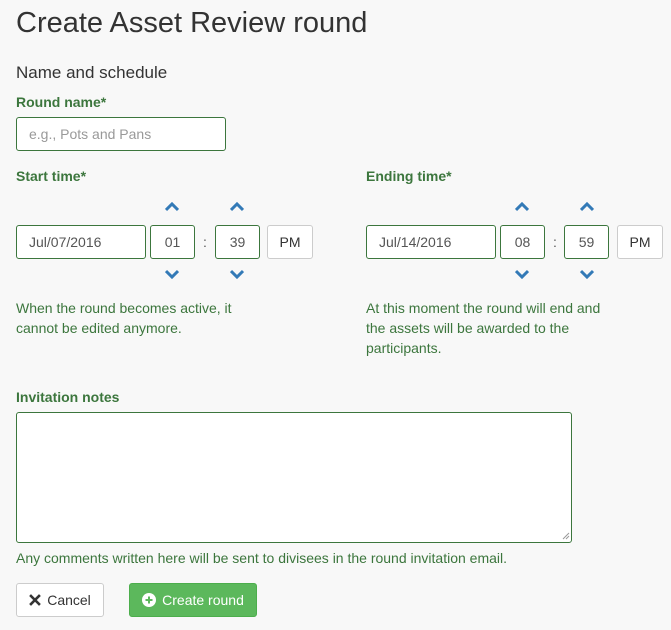 The width and height of the screenshot is (671, 630). What do you see at coordinates (237, 242) in the screenshot?
I see `start-minute-input` at bounding box center [237, 242].